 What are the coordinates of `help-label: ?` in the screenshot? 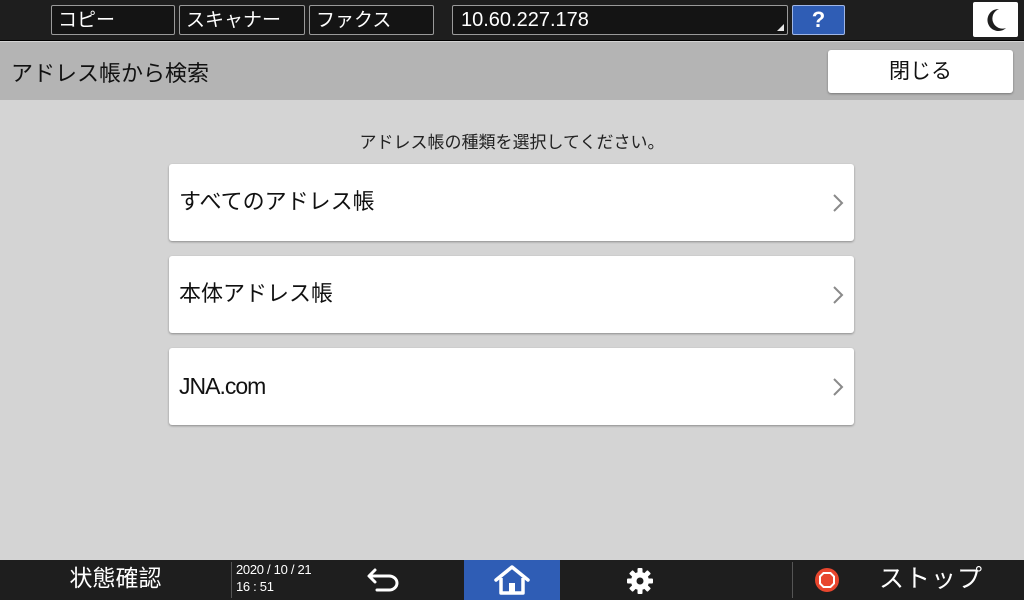 It's located at (818, 19).